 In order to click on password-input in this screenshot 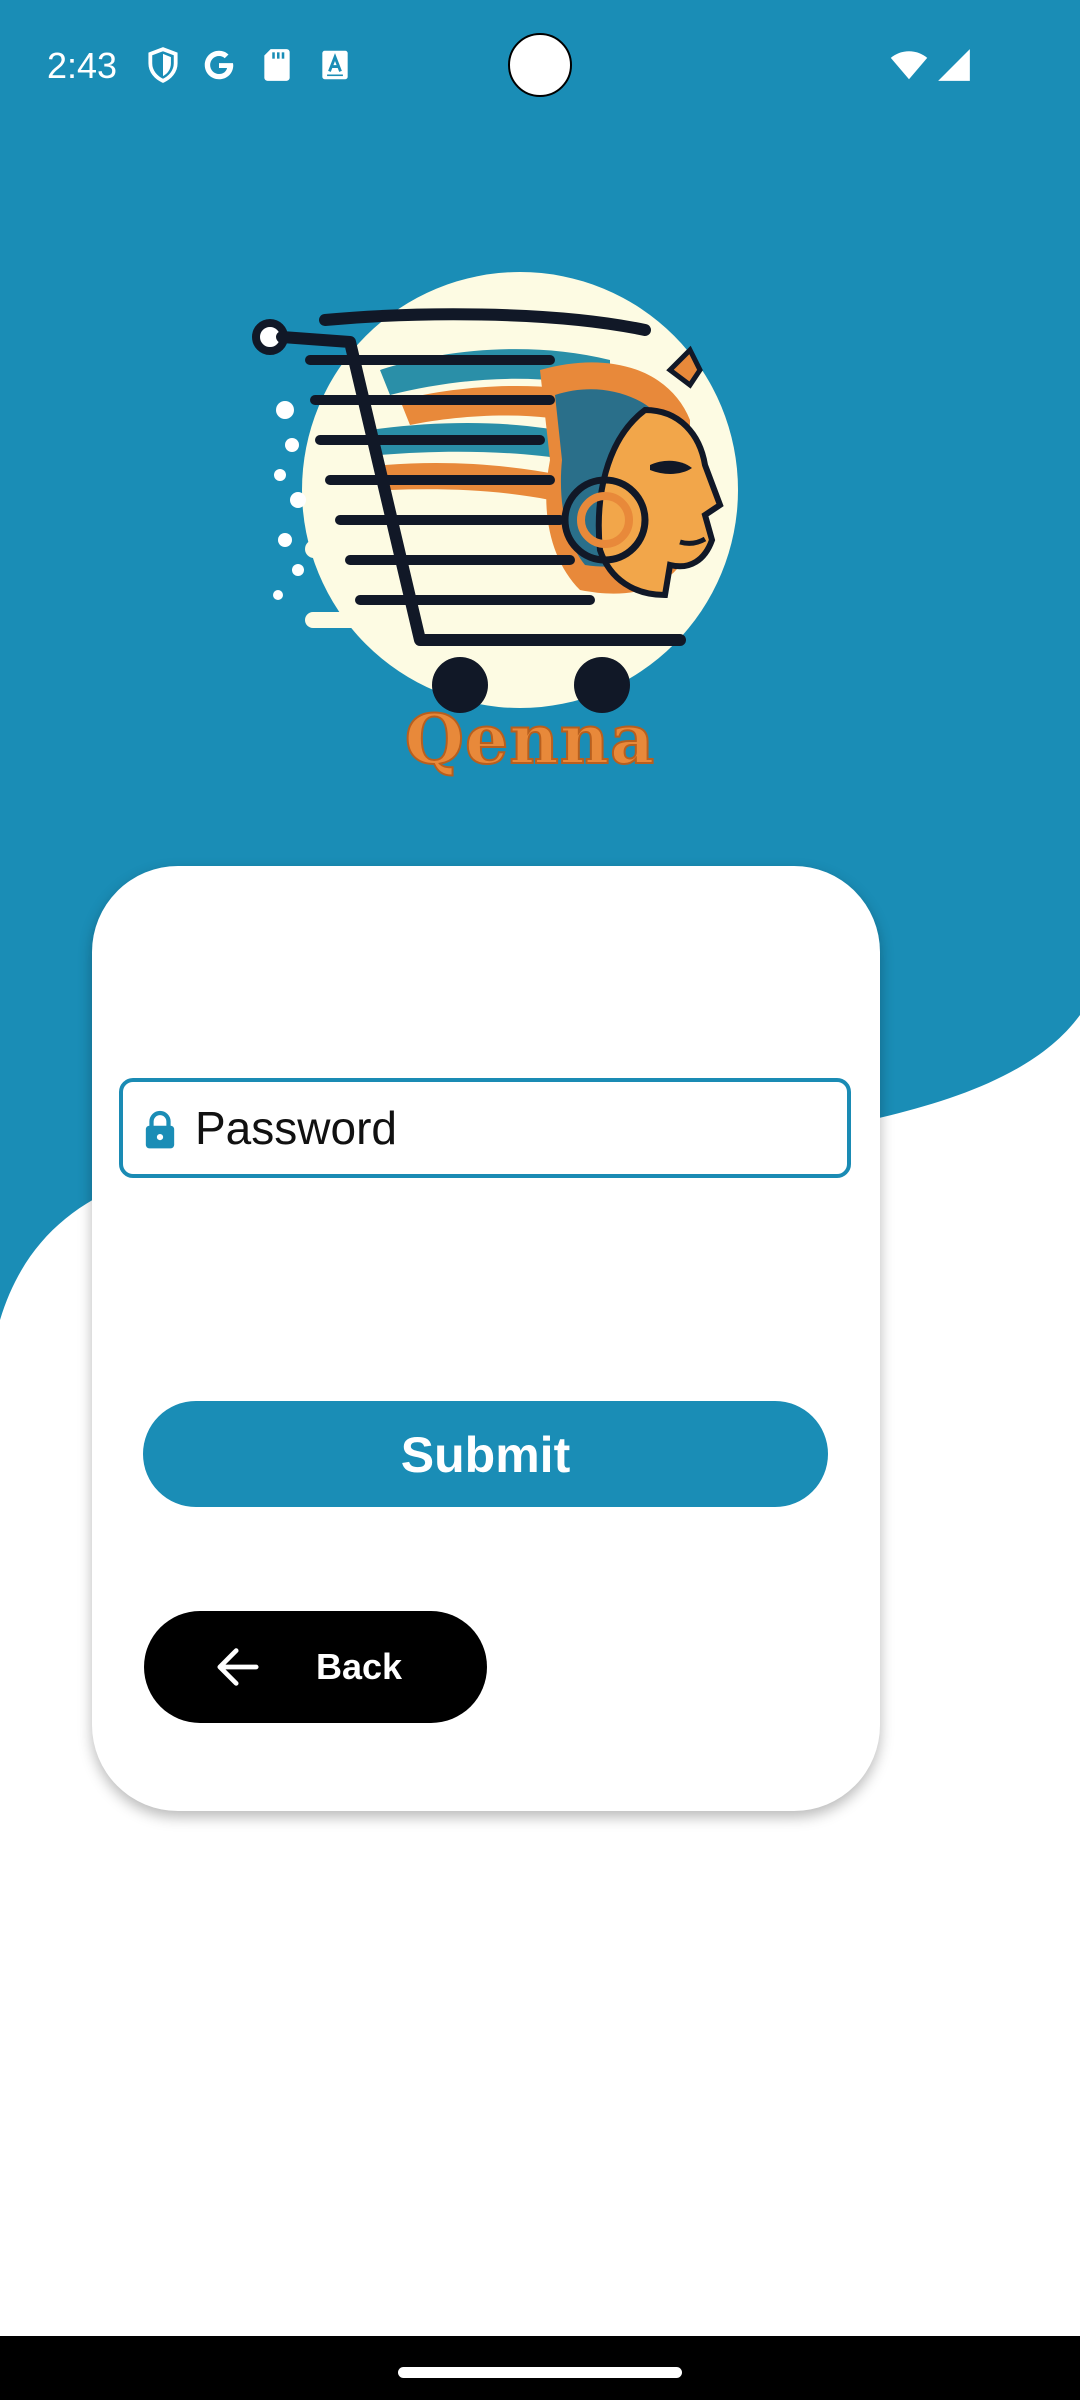, I will do `click(505, 1128)`.